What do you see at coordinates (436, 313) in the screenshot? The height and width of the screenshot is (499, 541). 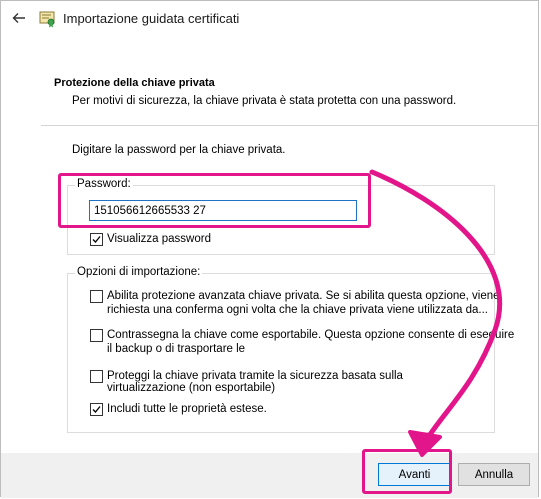 I see `annotation-arrow` at bounding box center [436, 313].